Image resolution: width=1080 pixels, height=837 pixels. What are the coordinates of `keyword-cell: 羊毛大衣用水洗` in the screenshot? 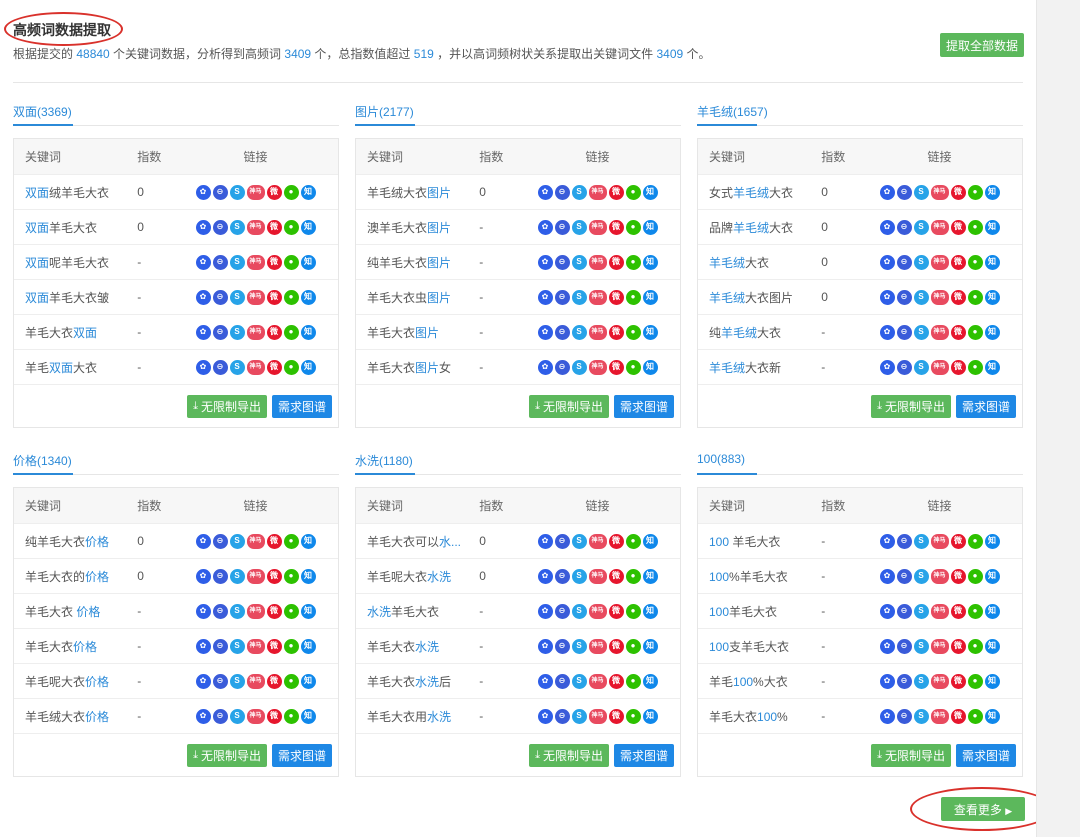 It's located at (415, 716).